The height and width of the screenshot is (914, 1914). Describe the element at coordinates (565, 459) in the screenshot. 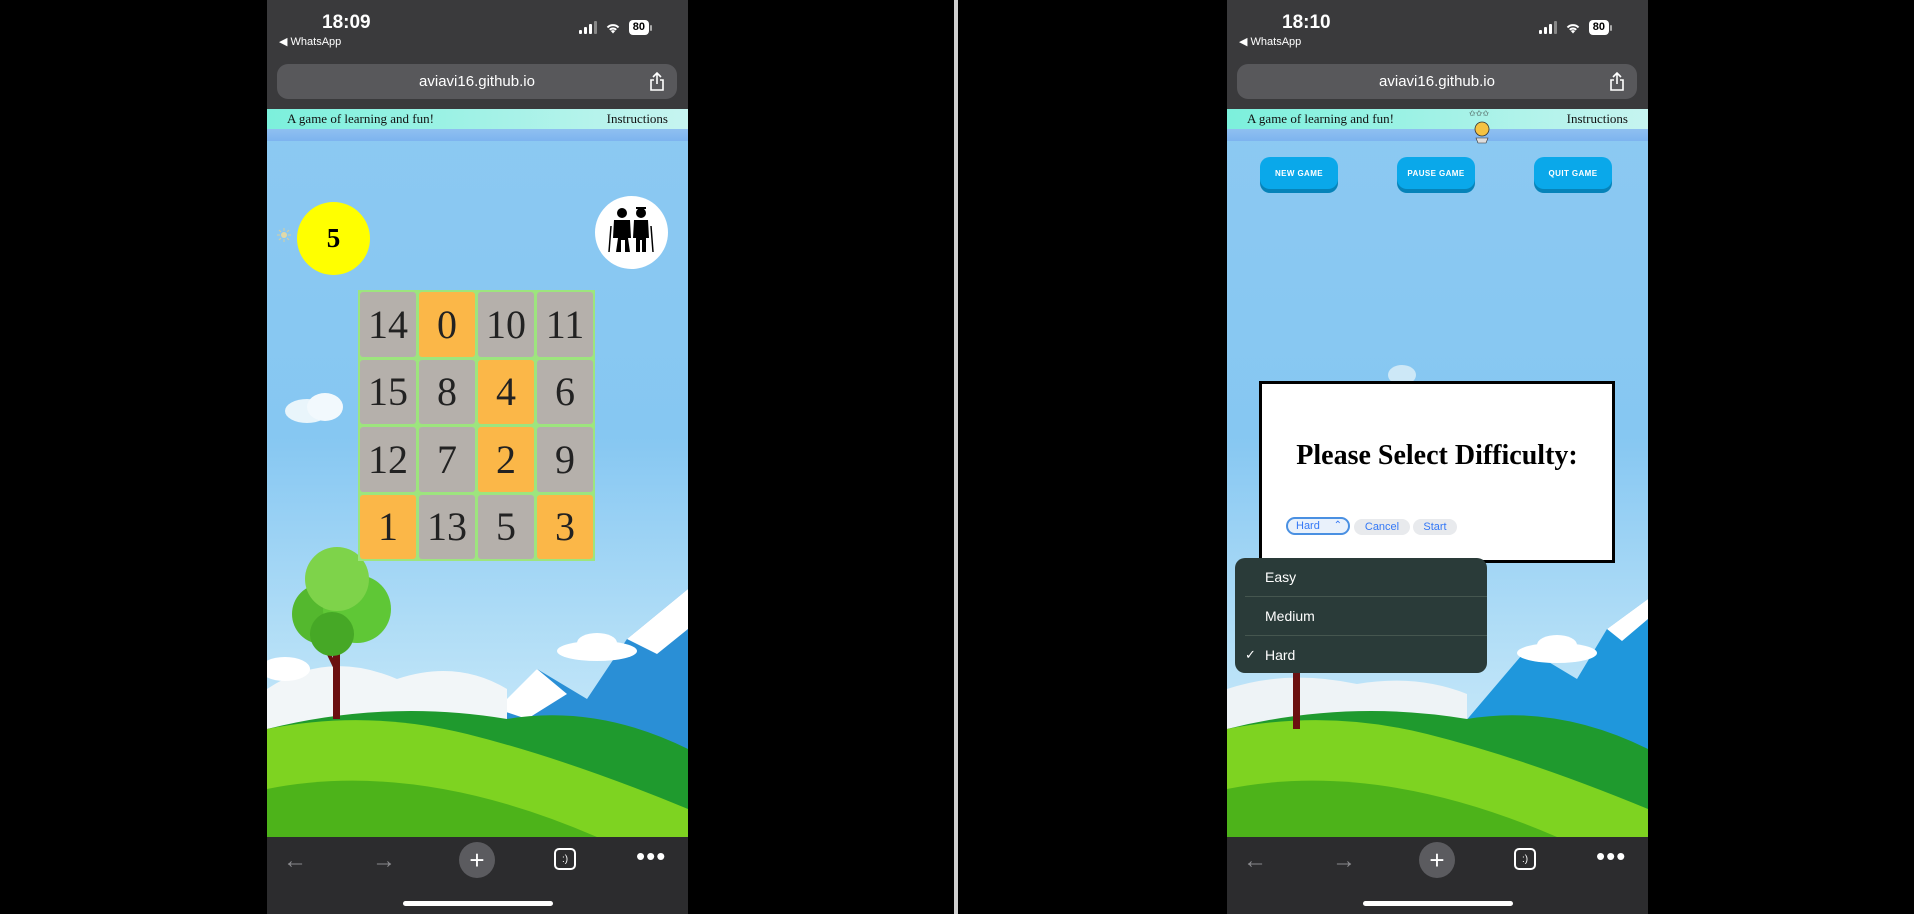

I see `number-tile: 9` at that location.